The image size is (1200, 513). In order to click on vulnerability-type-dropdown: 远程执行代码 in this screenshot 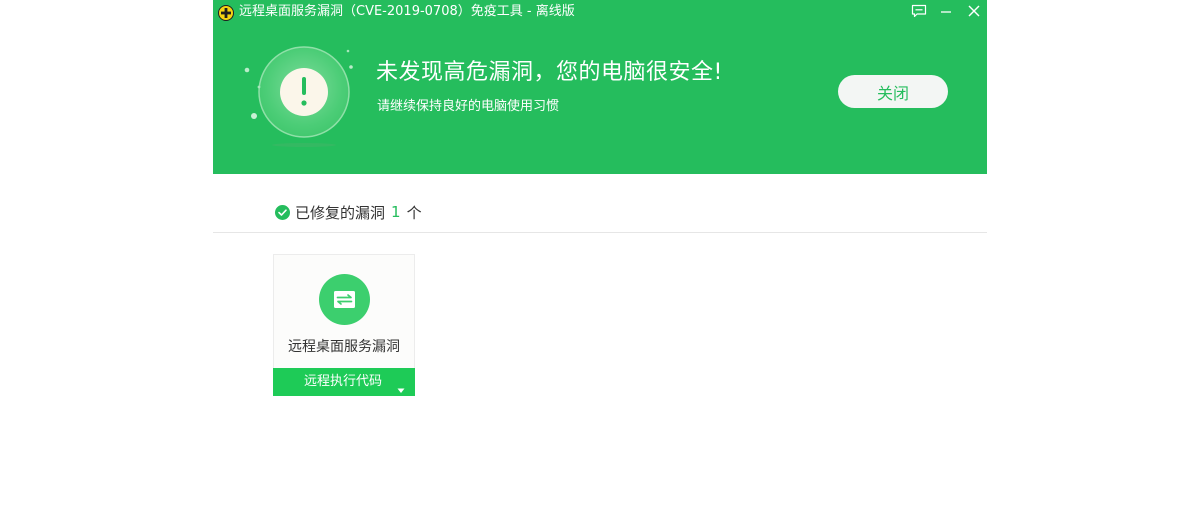, I will do `click(344, 382)`.